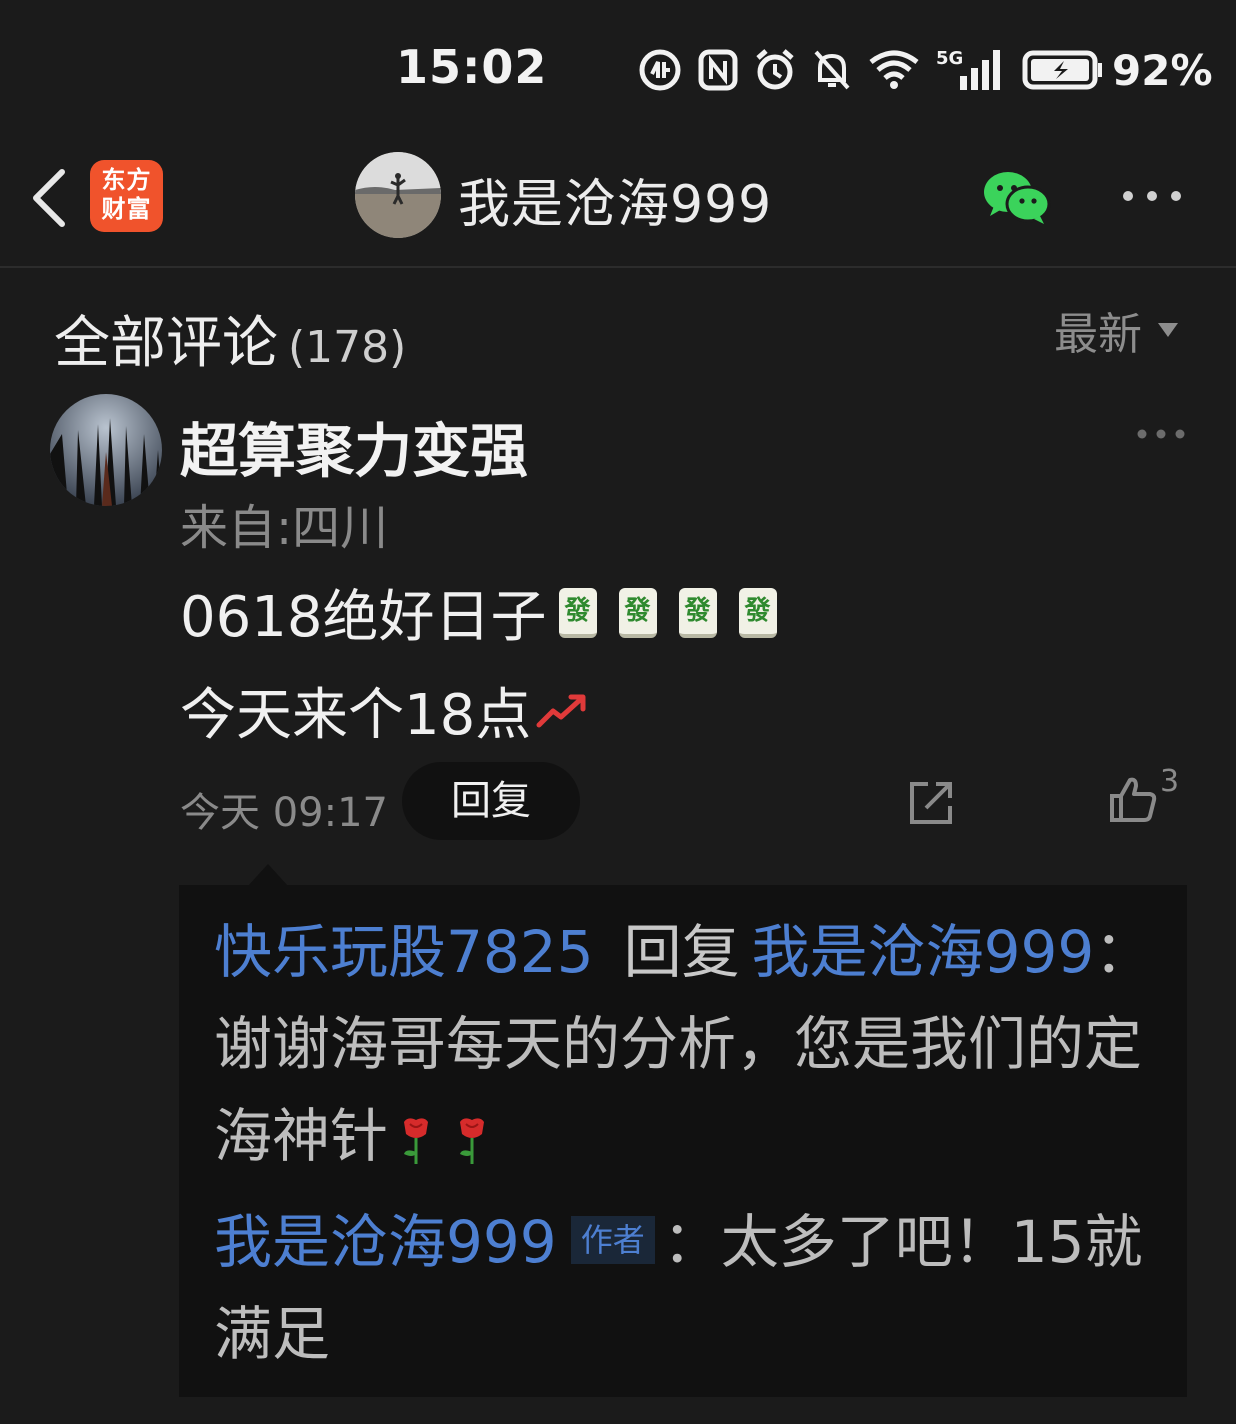 The image size is (1236, 1424). Describe the element at coordinates (925, 70) in the screenshot. I see `status-icons: 5G 92%` at that location.